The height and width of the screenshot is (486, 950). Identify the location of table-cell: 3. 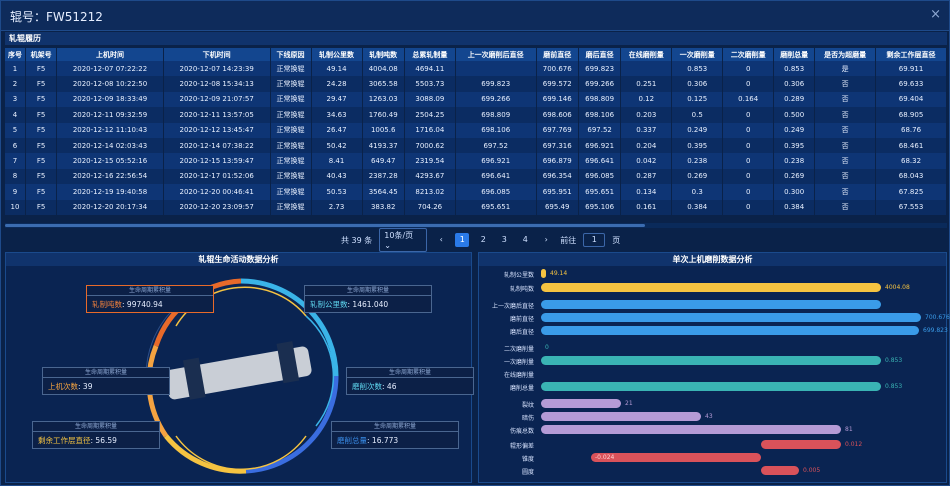
(16, 99).